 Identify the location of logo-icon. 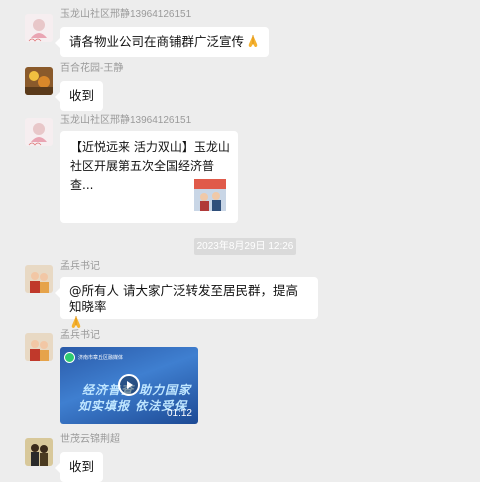
(69, 357).